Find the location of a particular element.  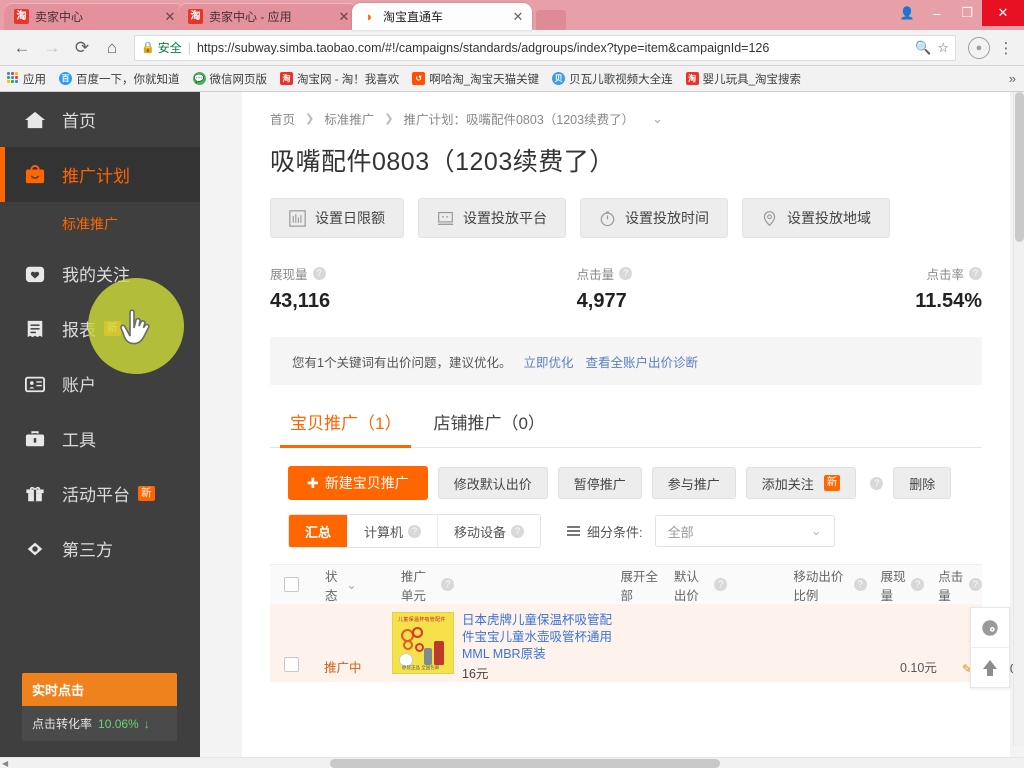

browser-tab-1: 淘 卖家中心 - 应用 ✕ is located at coordinates (268, 16).